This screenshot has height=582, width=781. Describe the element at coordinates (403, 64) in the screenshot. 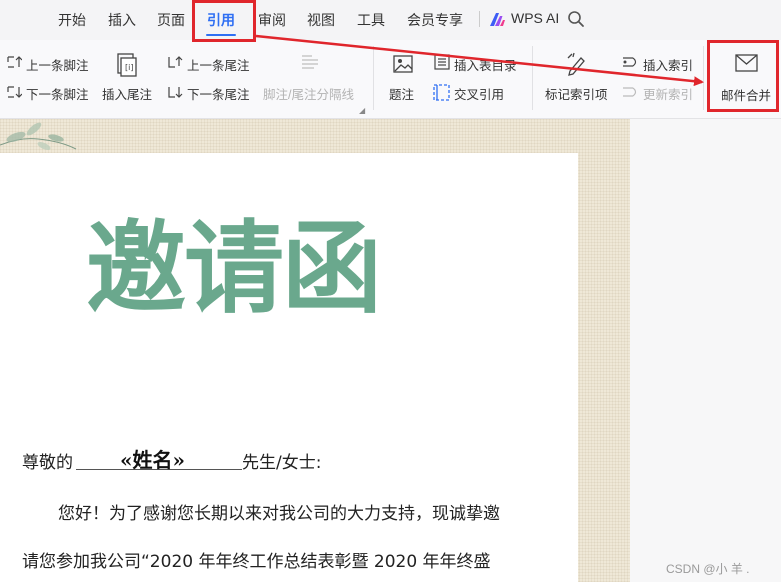

I see `caption-image-icon` at that location.